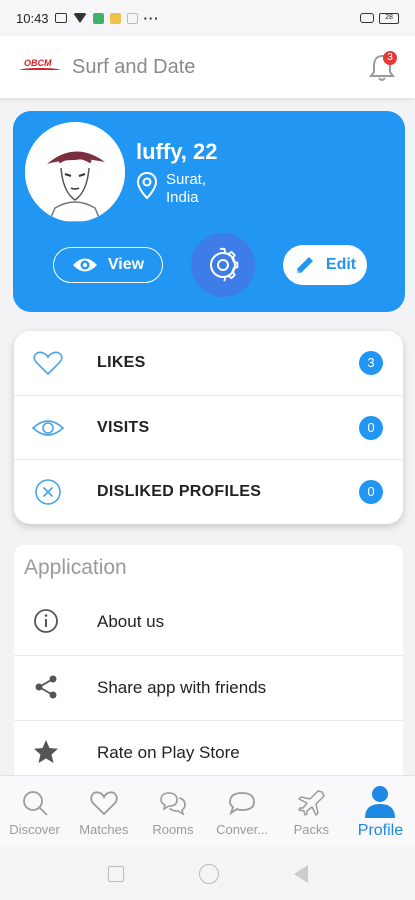 This screenshot has width=415, height=900. I want to click on message-icon, so click(60, 18).